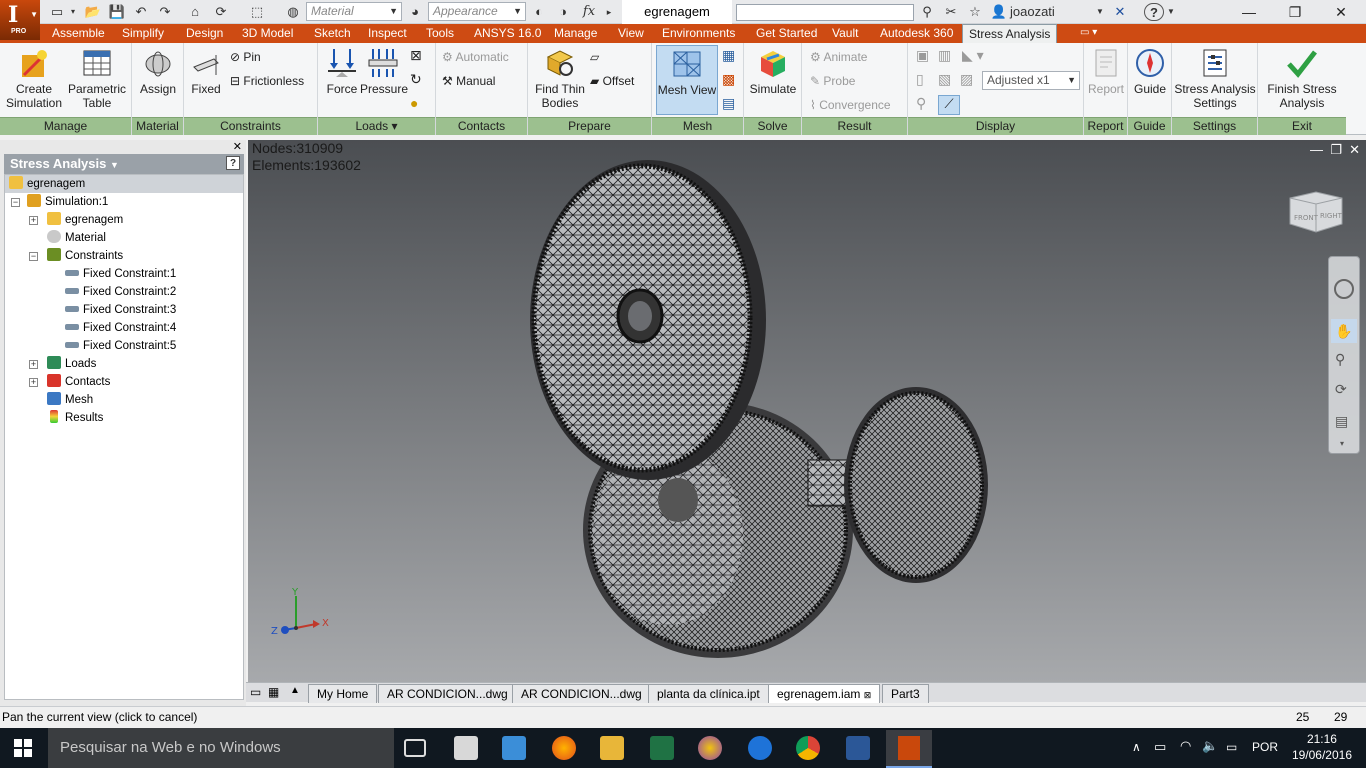  I want to click on tree-node-fixed-constraint-1: Fixed Constraint:1, so click(120, 274).